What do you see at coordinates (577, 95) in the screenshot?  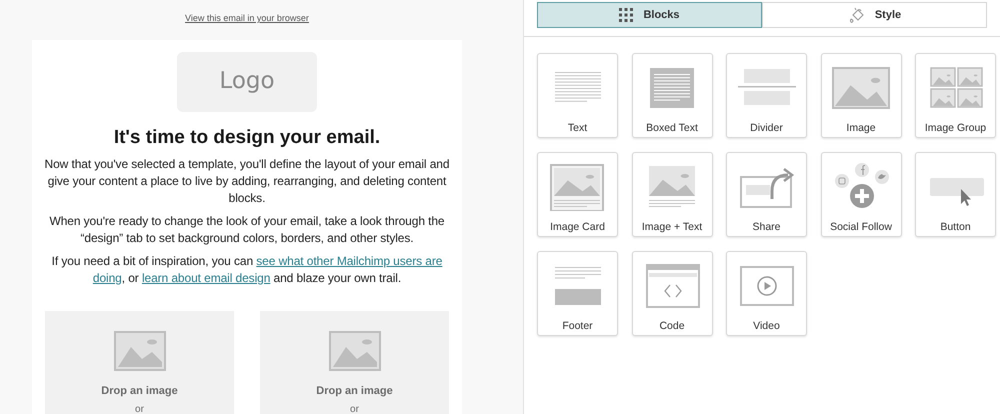 I see `content-block-tile: Text` at bounding box center [577, 95].